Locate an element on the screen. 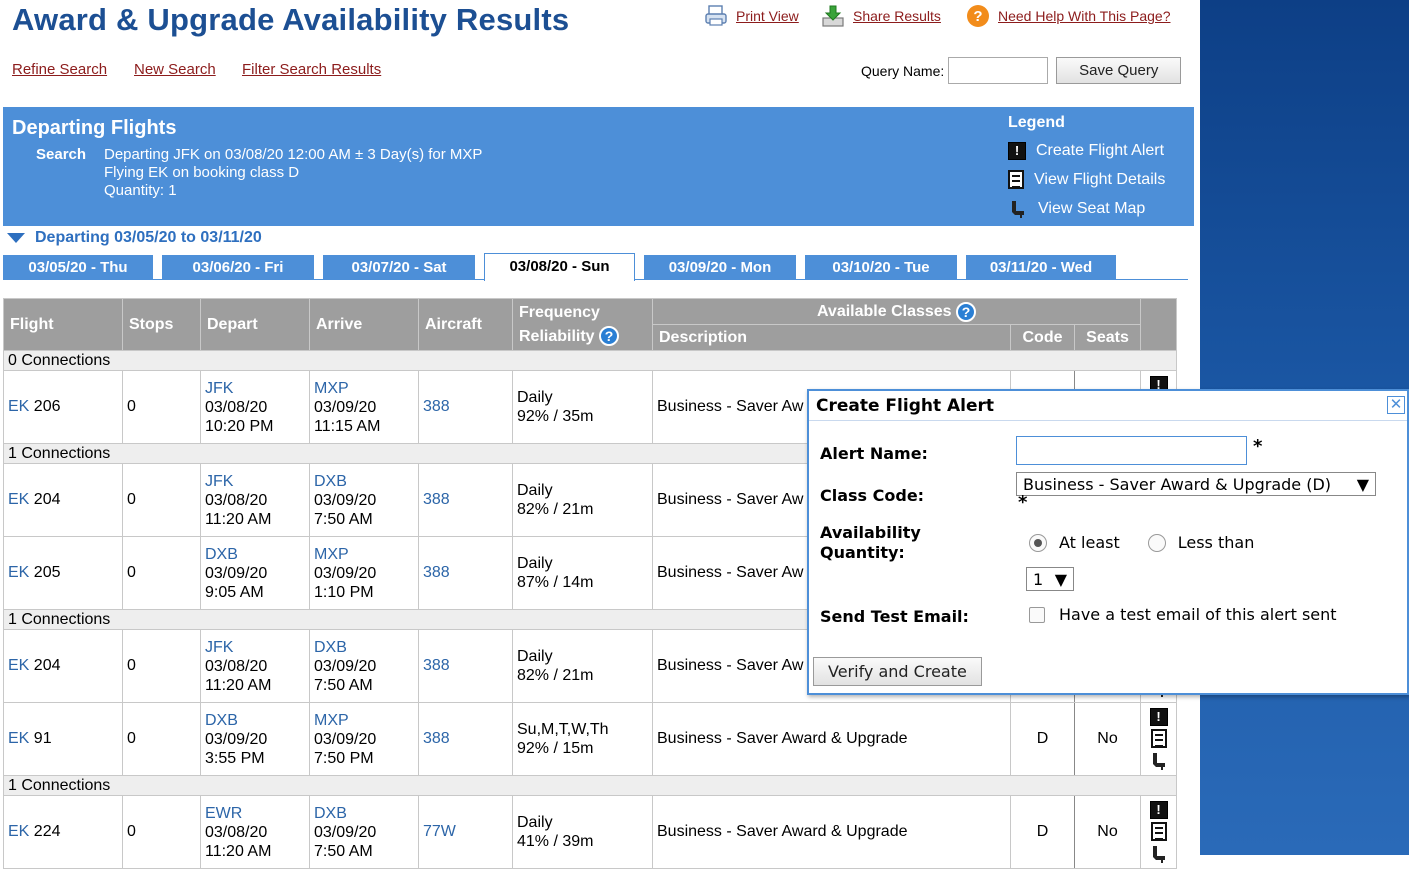  send-test-email-text: Have a test email of this alert sent is located at coordinates (1198, 614).